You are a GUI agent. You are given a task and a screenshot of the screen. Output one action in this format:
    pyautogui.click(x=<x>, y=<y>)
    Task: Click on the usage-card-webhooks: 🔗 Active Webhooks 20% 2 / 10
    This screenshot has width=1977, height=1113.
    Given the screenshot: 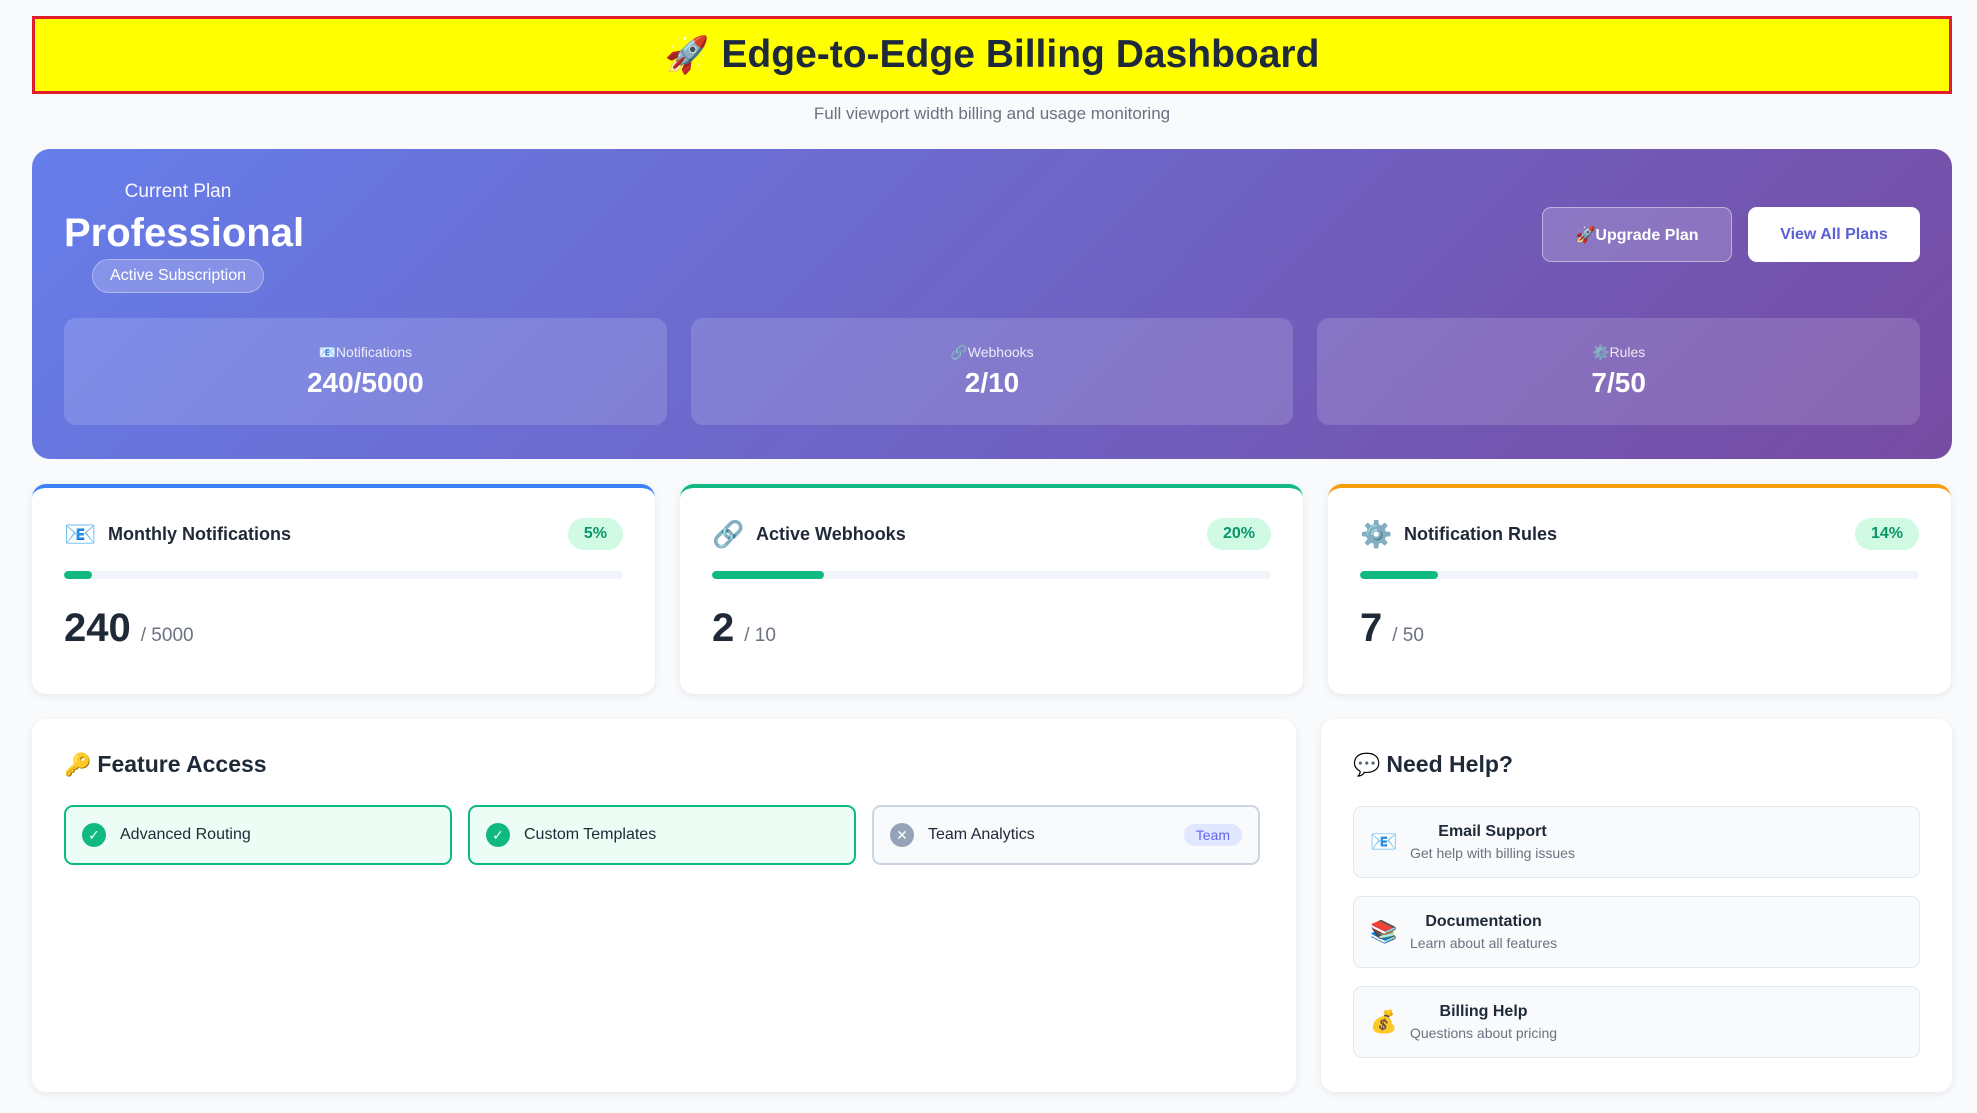 What is the action you would take?
    pyautogui.click(x=991, y=589)
    